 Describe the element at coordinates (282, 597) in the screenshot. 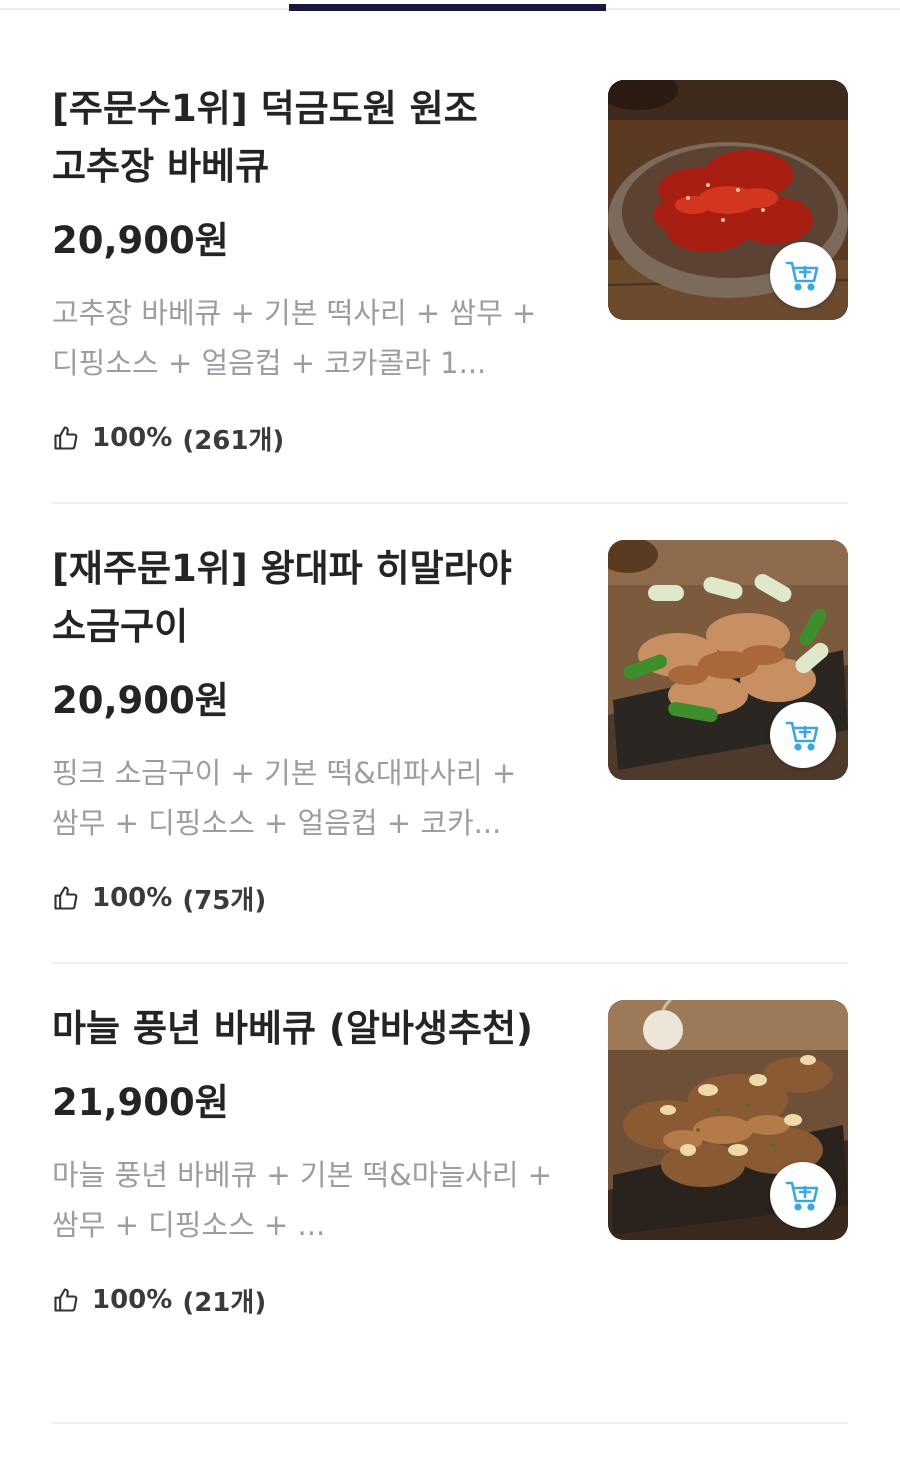

I see `menu-item-title: [재주문1위] 왕대파 히말라야 소금구이` at that location.